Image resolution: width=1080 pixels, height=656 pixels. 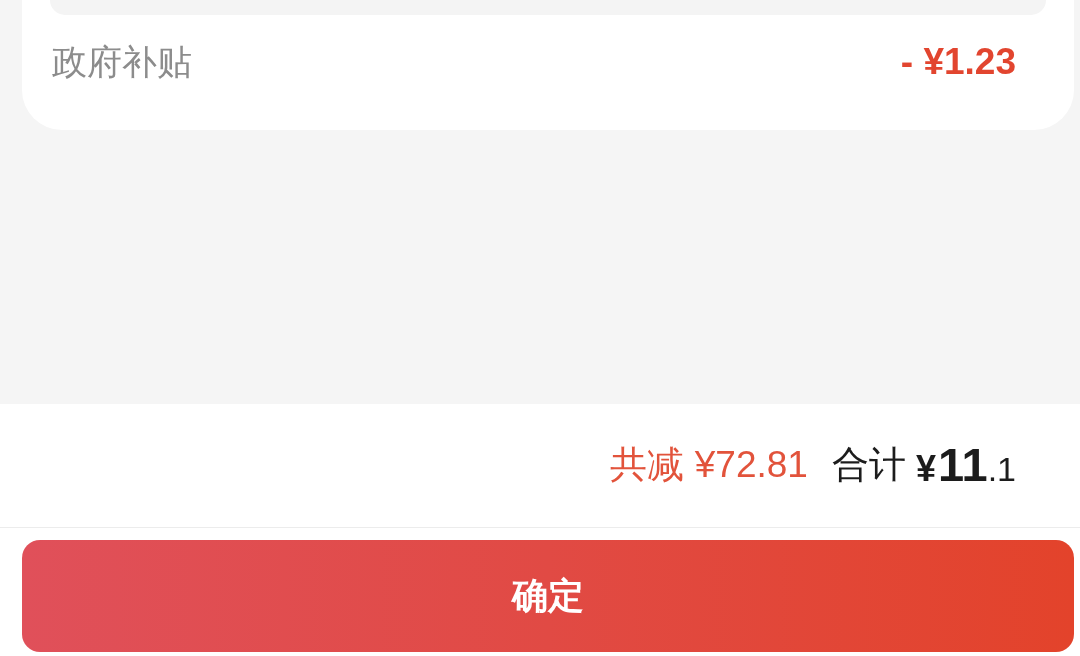 What do you see at coordinates (122, 62) in the screenshot?
I see `subsidy-label: 政府补贴` at bounding box center [122, 62].